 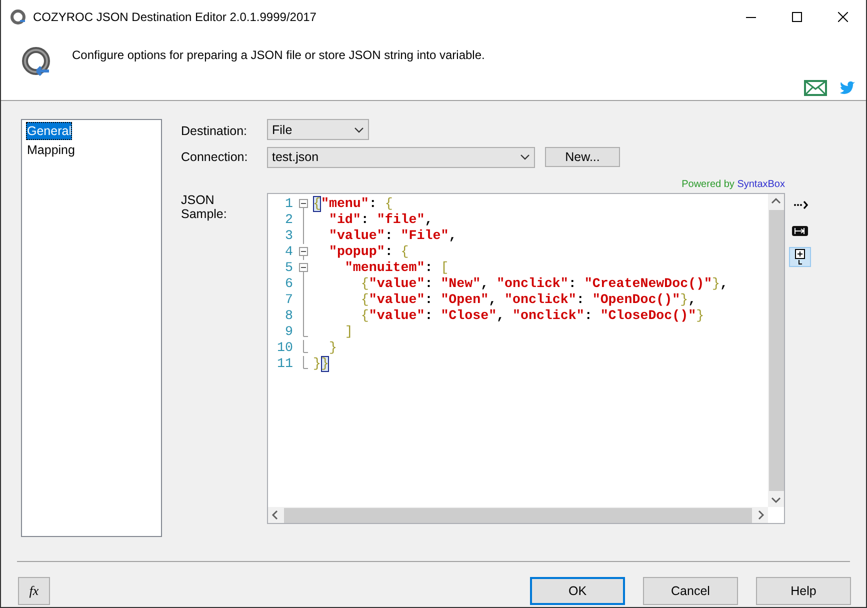 I want to click on code-line: {"value": "New", "onclick": "CreateNewDoc()"},, so click(x=544, y=284).